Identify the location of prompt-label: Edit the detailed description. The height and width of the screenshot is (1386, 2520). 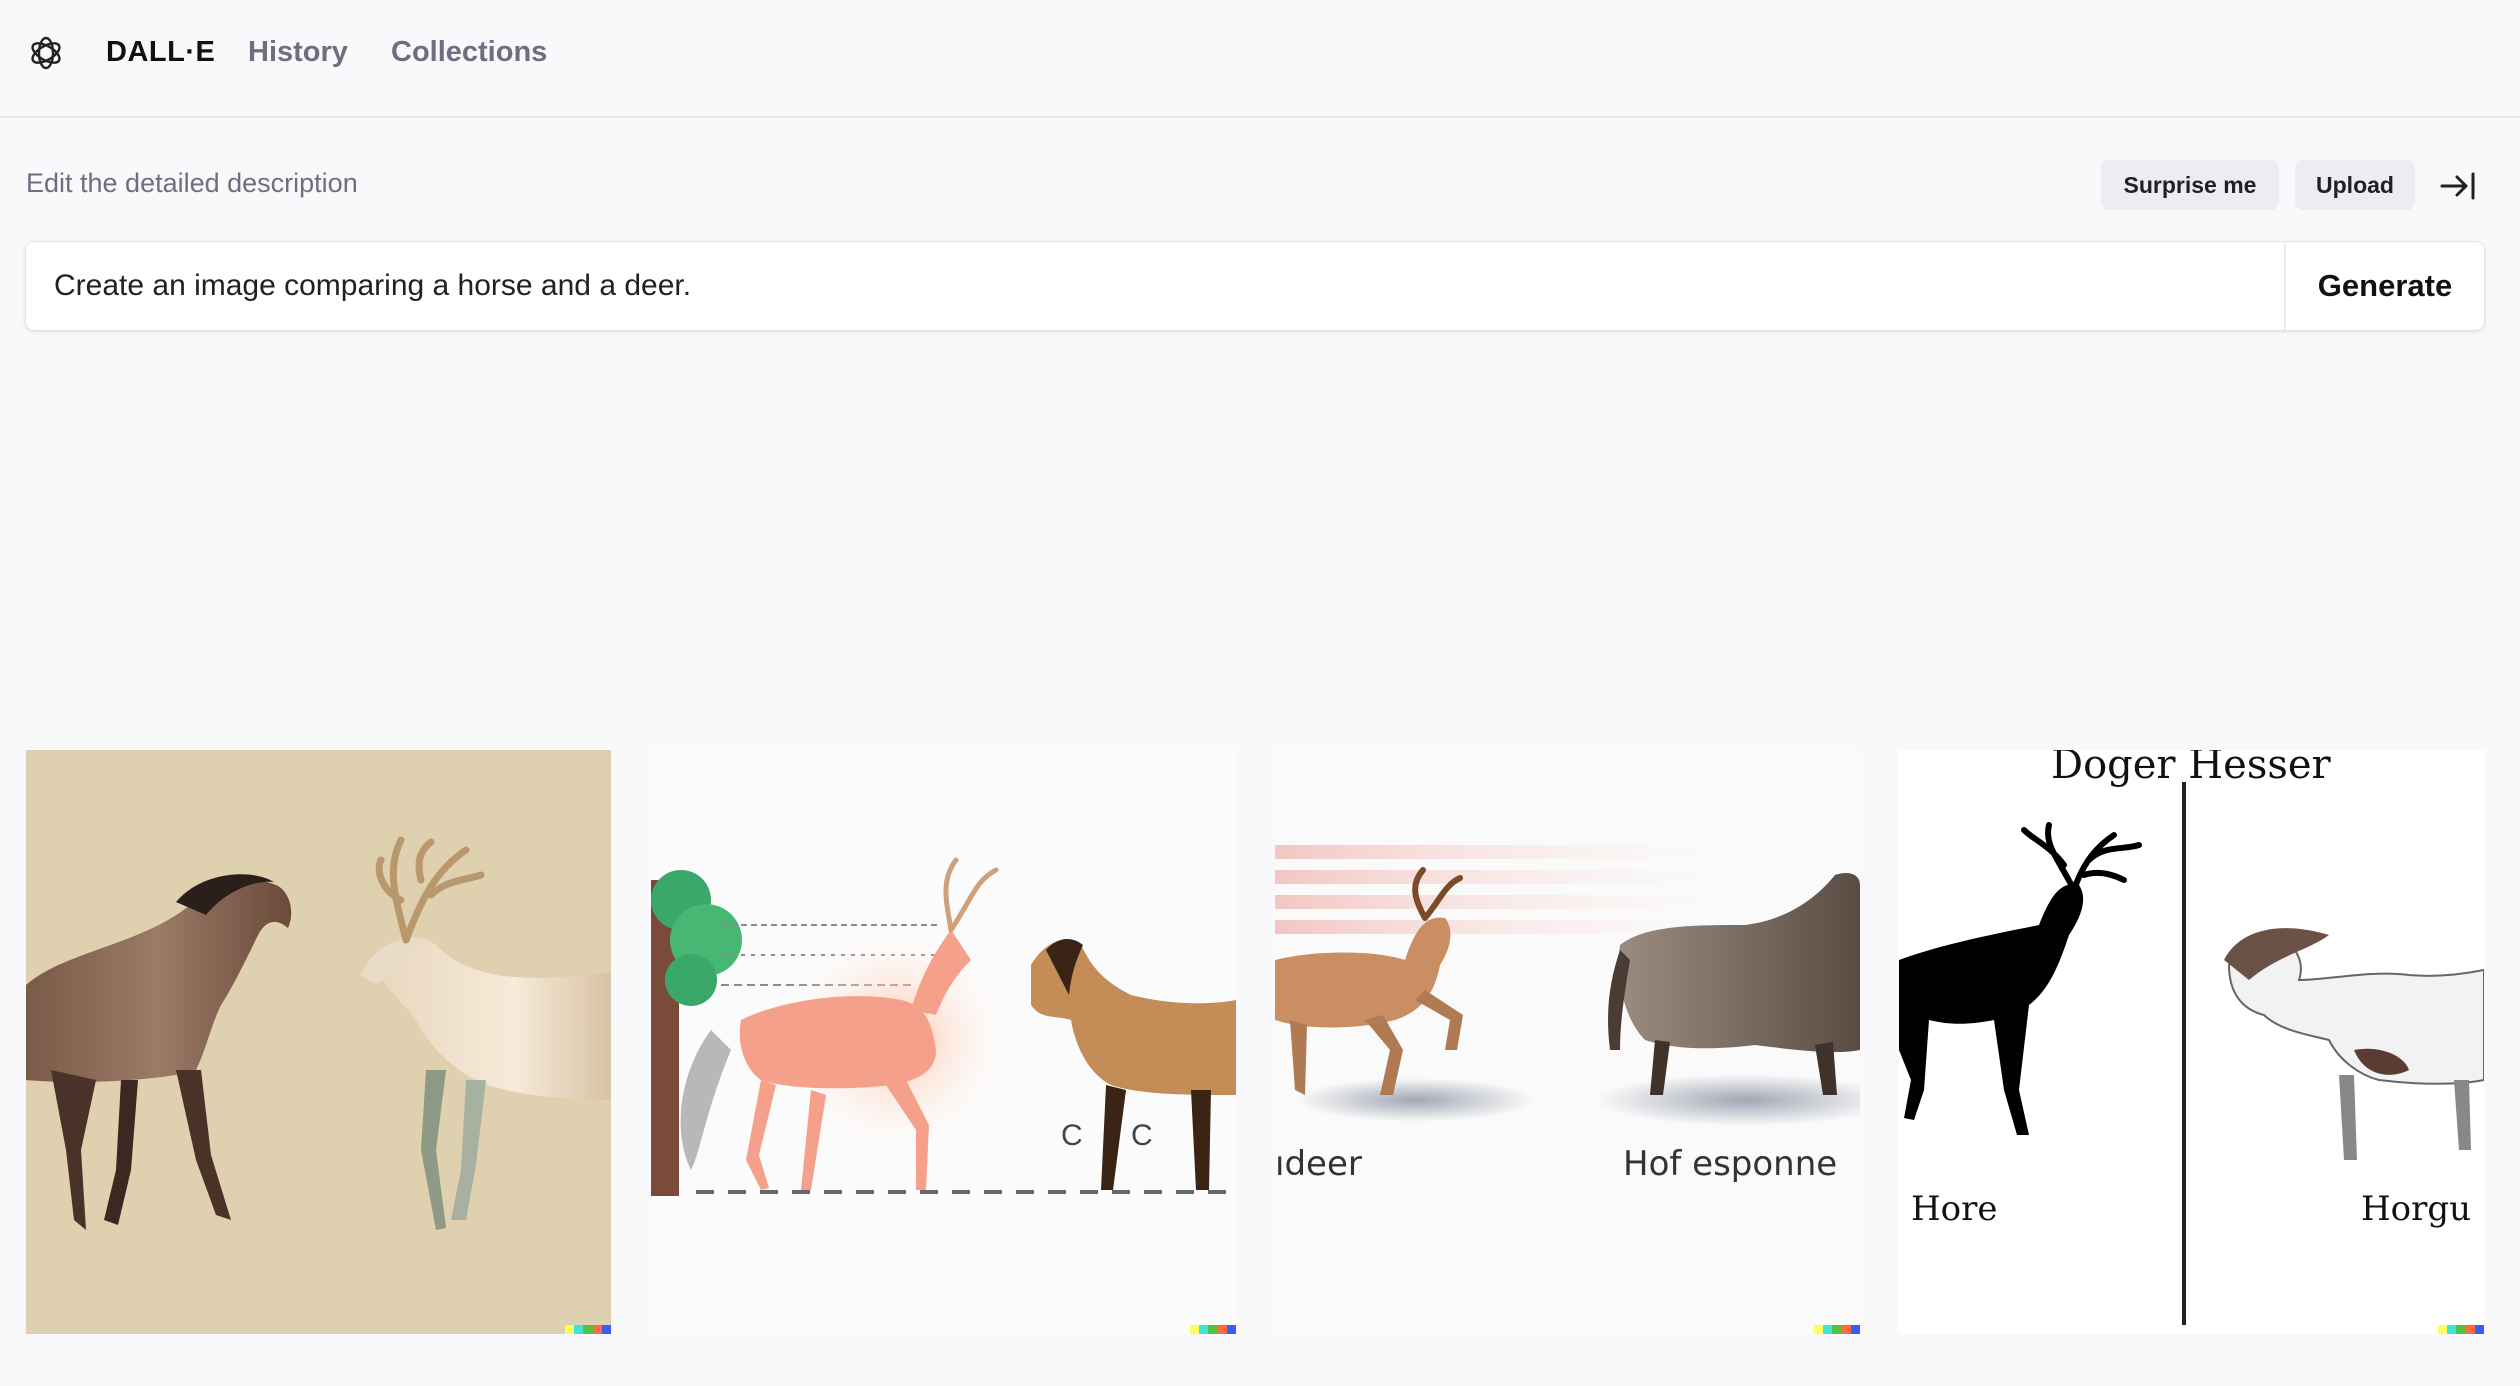
(192, 183).